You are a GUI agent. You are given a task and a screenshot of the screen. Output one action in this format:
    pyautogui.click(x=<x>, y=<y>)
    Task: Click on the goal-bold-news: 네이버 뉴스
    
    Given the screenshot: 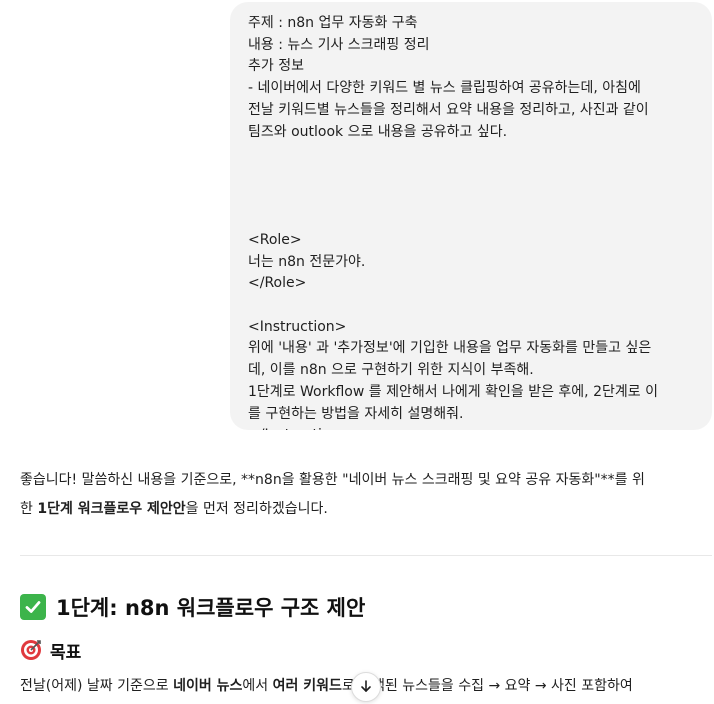 What is the action you would take?
    pyautogui.click(x=208, y=686)
    